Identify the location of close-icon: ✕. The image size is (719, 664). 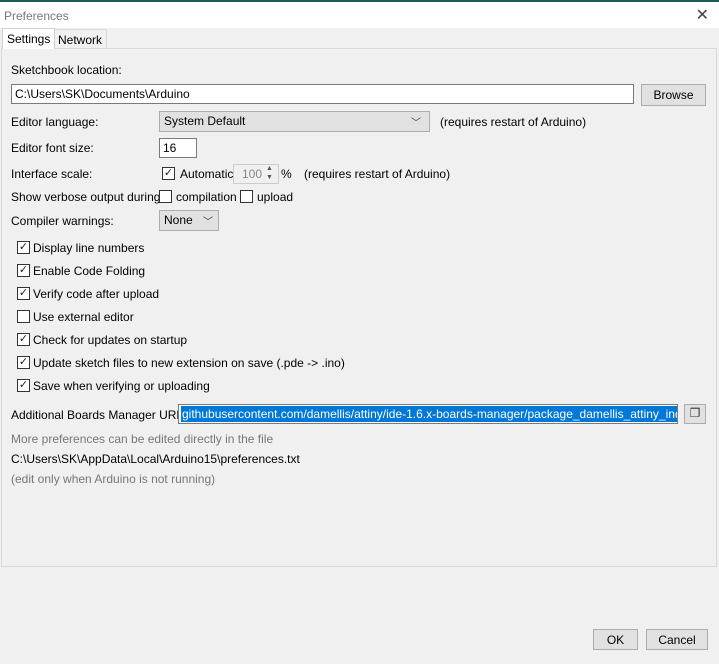
(702, 15).